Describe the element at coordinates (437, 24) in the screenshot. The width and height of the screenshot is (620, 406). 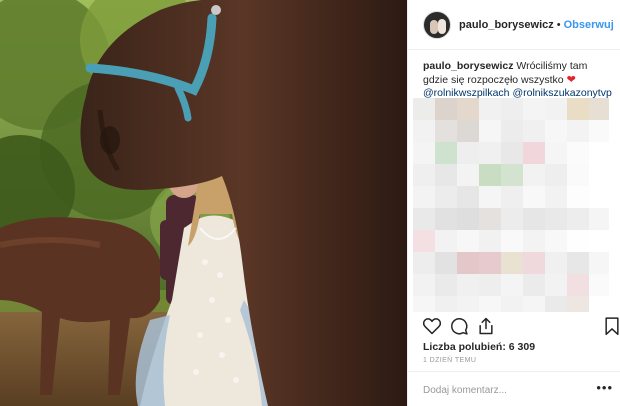
I see `avatar` at that location.